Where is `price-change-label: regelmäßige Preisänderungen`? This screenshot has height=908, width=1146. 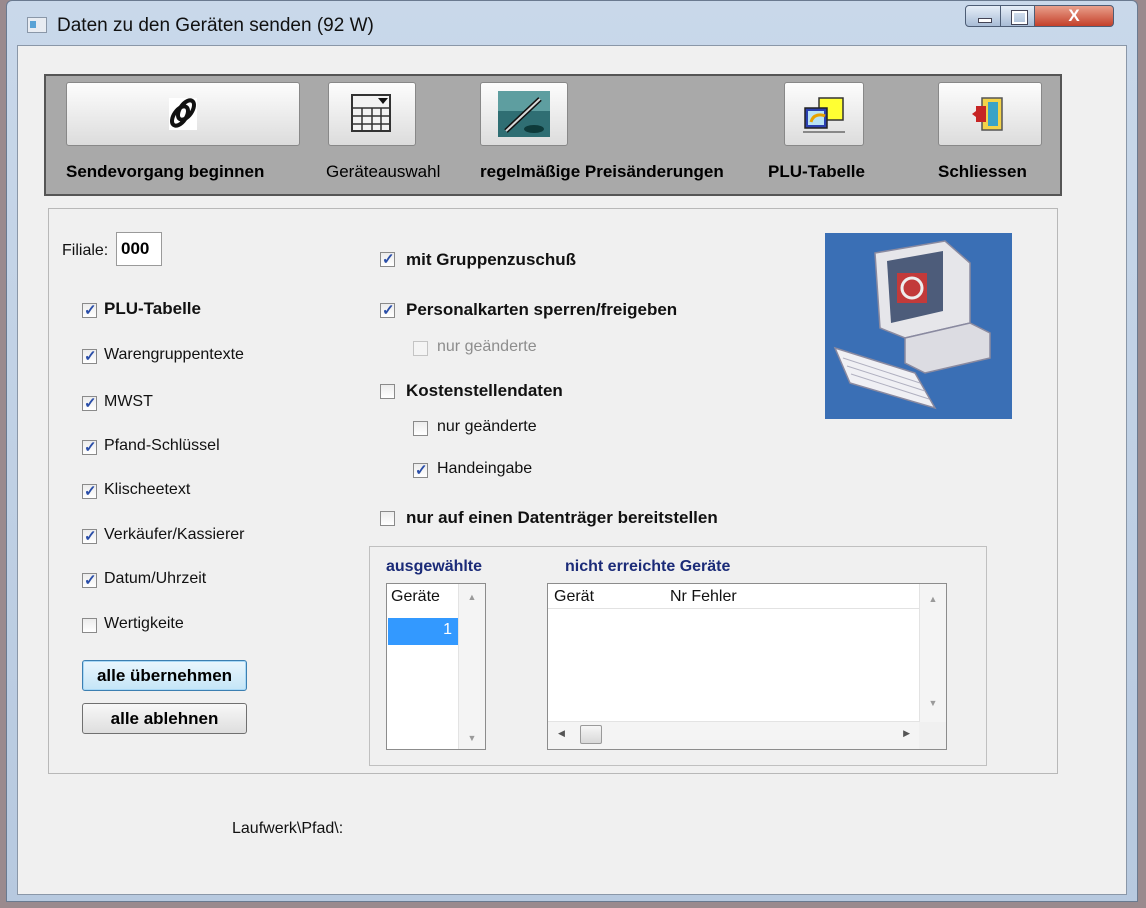
price-change-label: regelmäßige Preisänderungen is located at coordinates (602, 171).